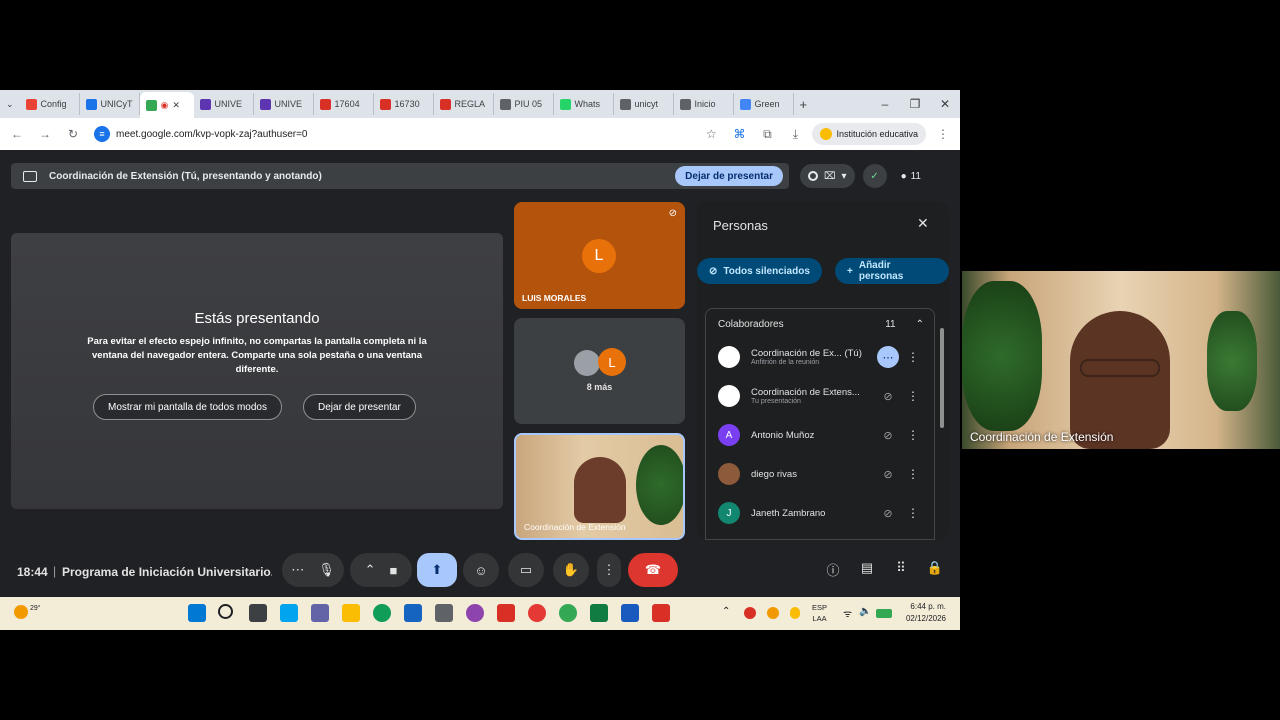 The height and width of the screenshot is (720, 1280). What do you see at coordinates (481, 570) in the screenshot?
I see `emoji-button: ☺` at bounding box center [481, 570].